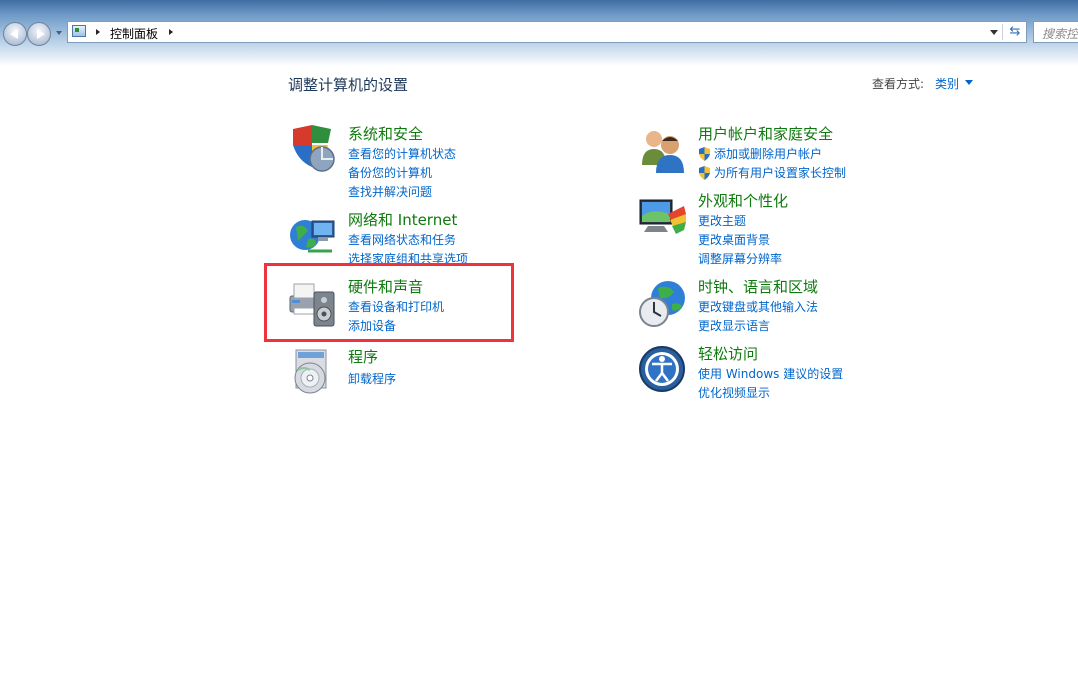 This screenshot has width=1078, height=675. I want to click on link-check-computer-status: 查看您的计算机状态, so click(402, 154).